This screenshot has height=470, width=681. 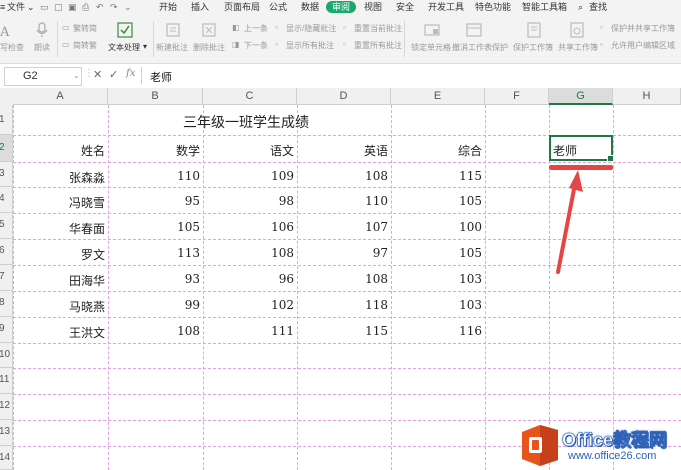 I want to click on reset-all-comments-icon: ▫, so click(x=344, y=44).